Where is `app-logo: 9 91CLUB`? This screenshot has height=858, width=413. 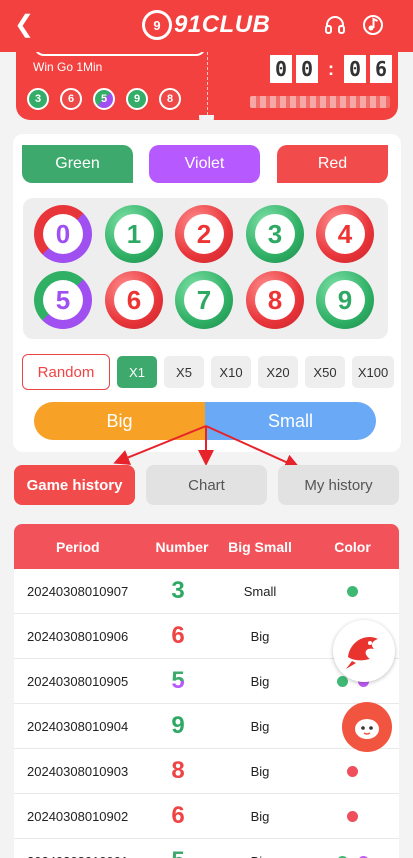
app-logo: 9 91CLUB is located at coordinates (206, 25).